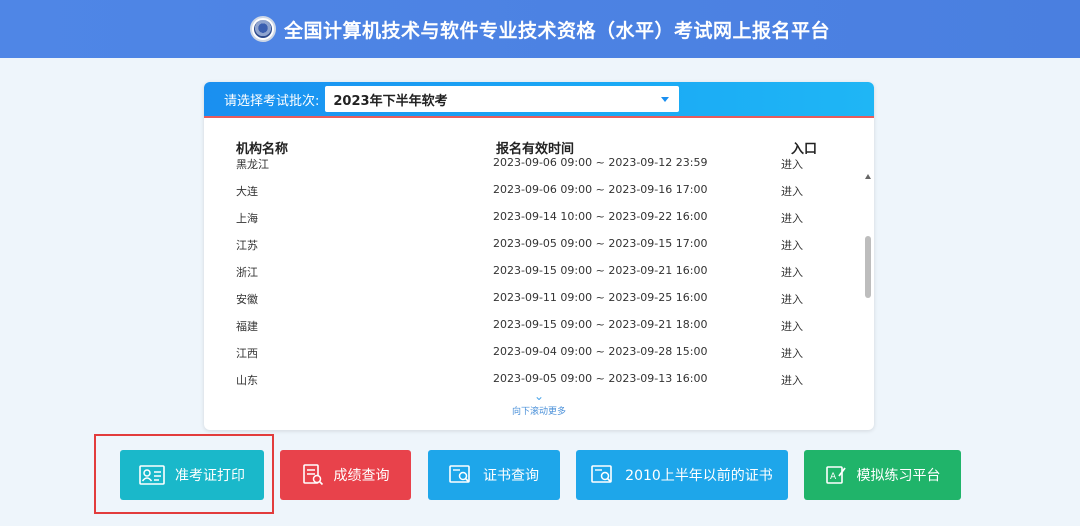 This screenshot has width=1080, height=526. Describe the element at coordinates (898, 476) in the screenshot. I see `practice-platform-label: 模拟练习平台` at that location.